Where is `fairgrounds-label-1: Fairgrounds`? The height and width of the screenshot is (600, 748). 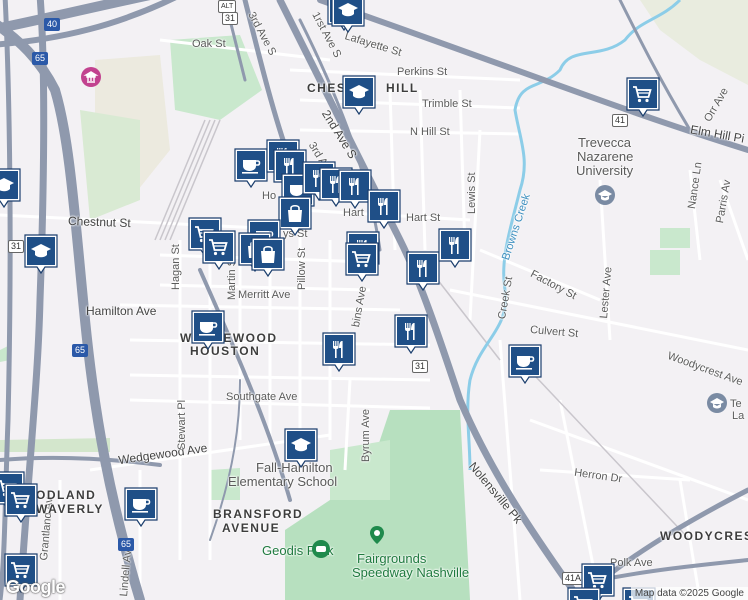
fairgrounds-label-1: Fairgrounds is located at coordinates (392, 558).